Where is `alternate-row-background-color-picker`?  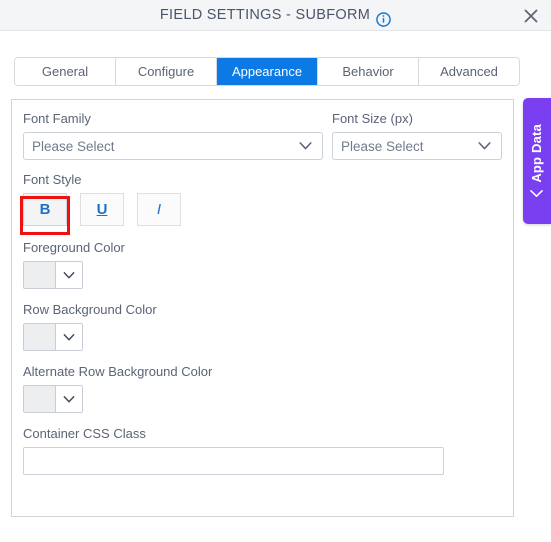
alternate-row-background-color-picker is located at coordinates (53, 399).